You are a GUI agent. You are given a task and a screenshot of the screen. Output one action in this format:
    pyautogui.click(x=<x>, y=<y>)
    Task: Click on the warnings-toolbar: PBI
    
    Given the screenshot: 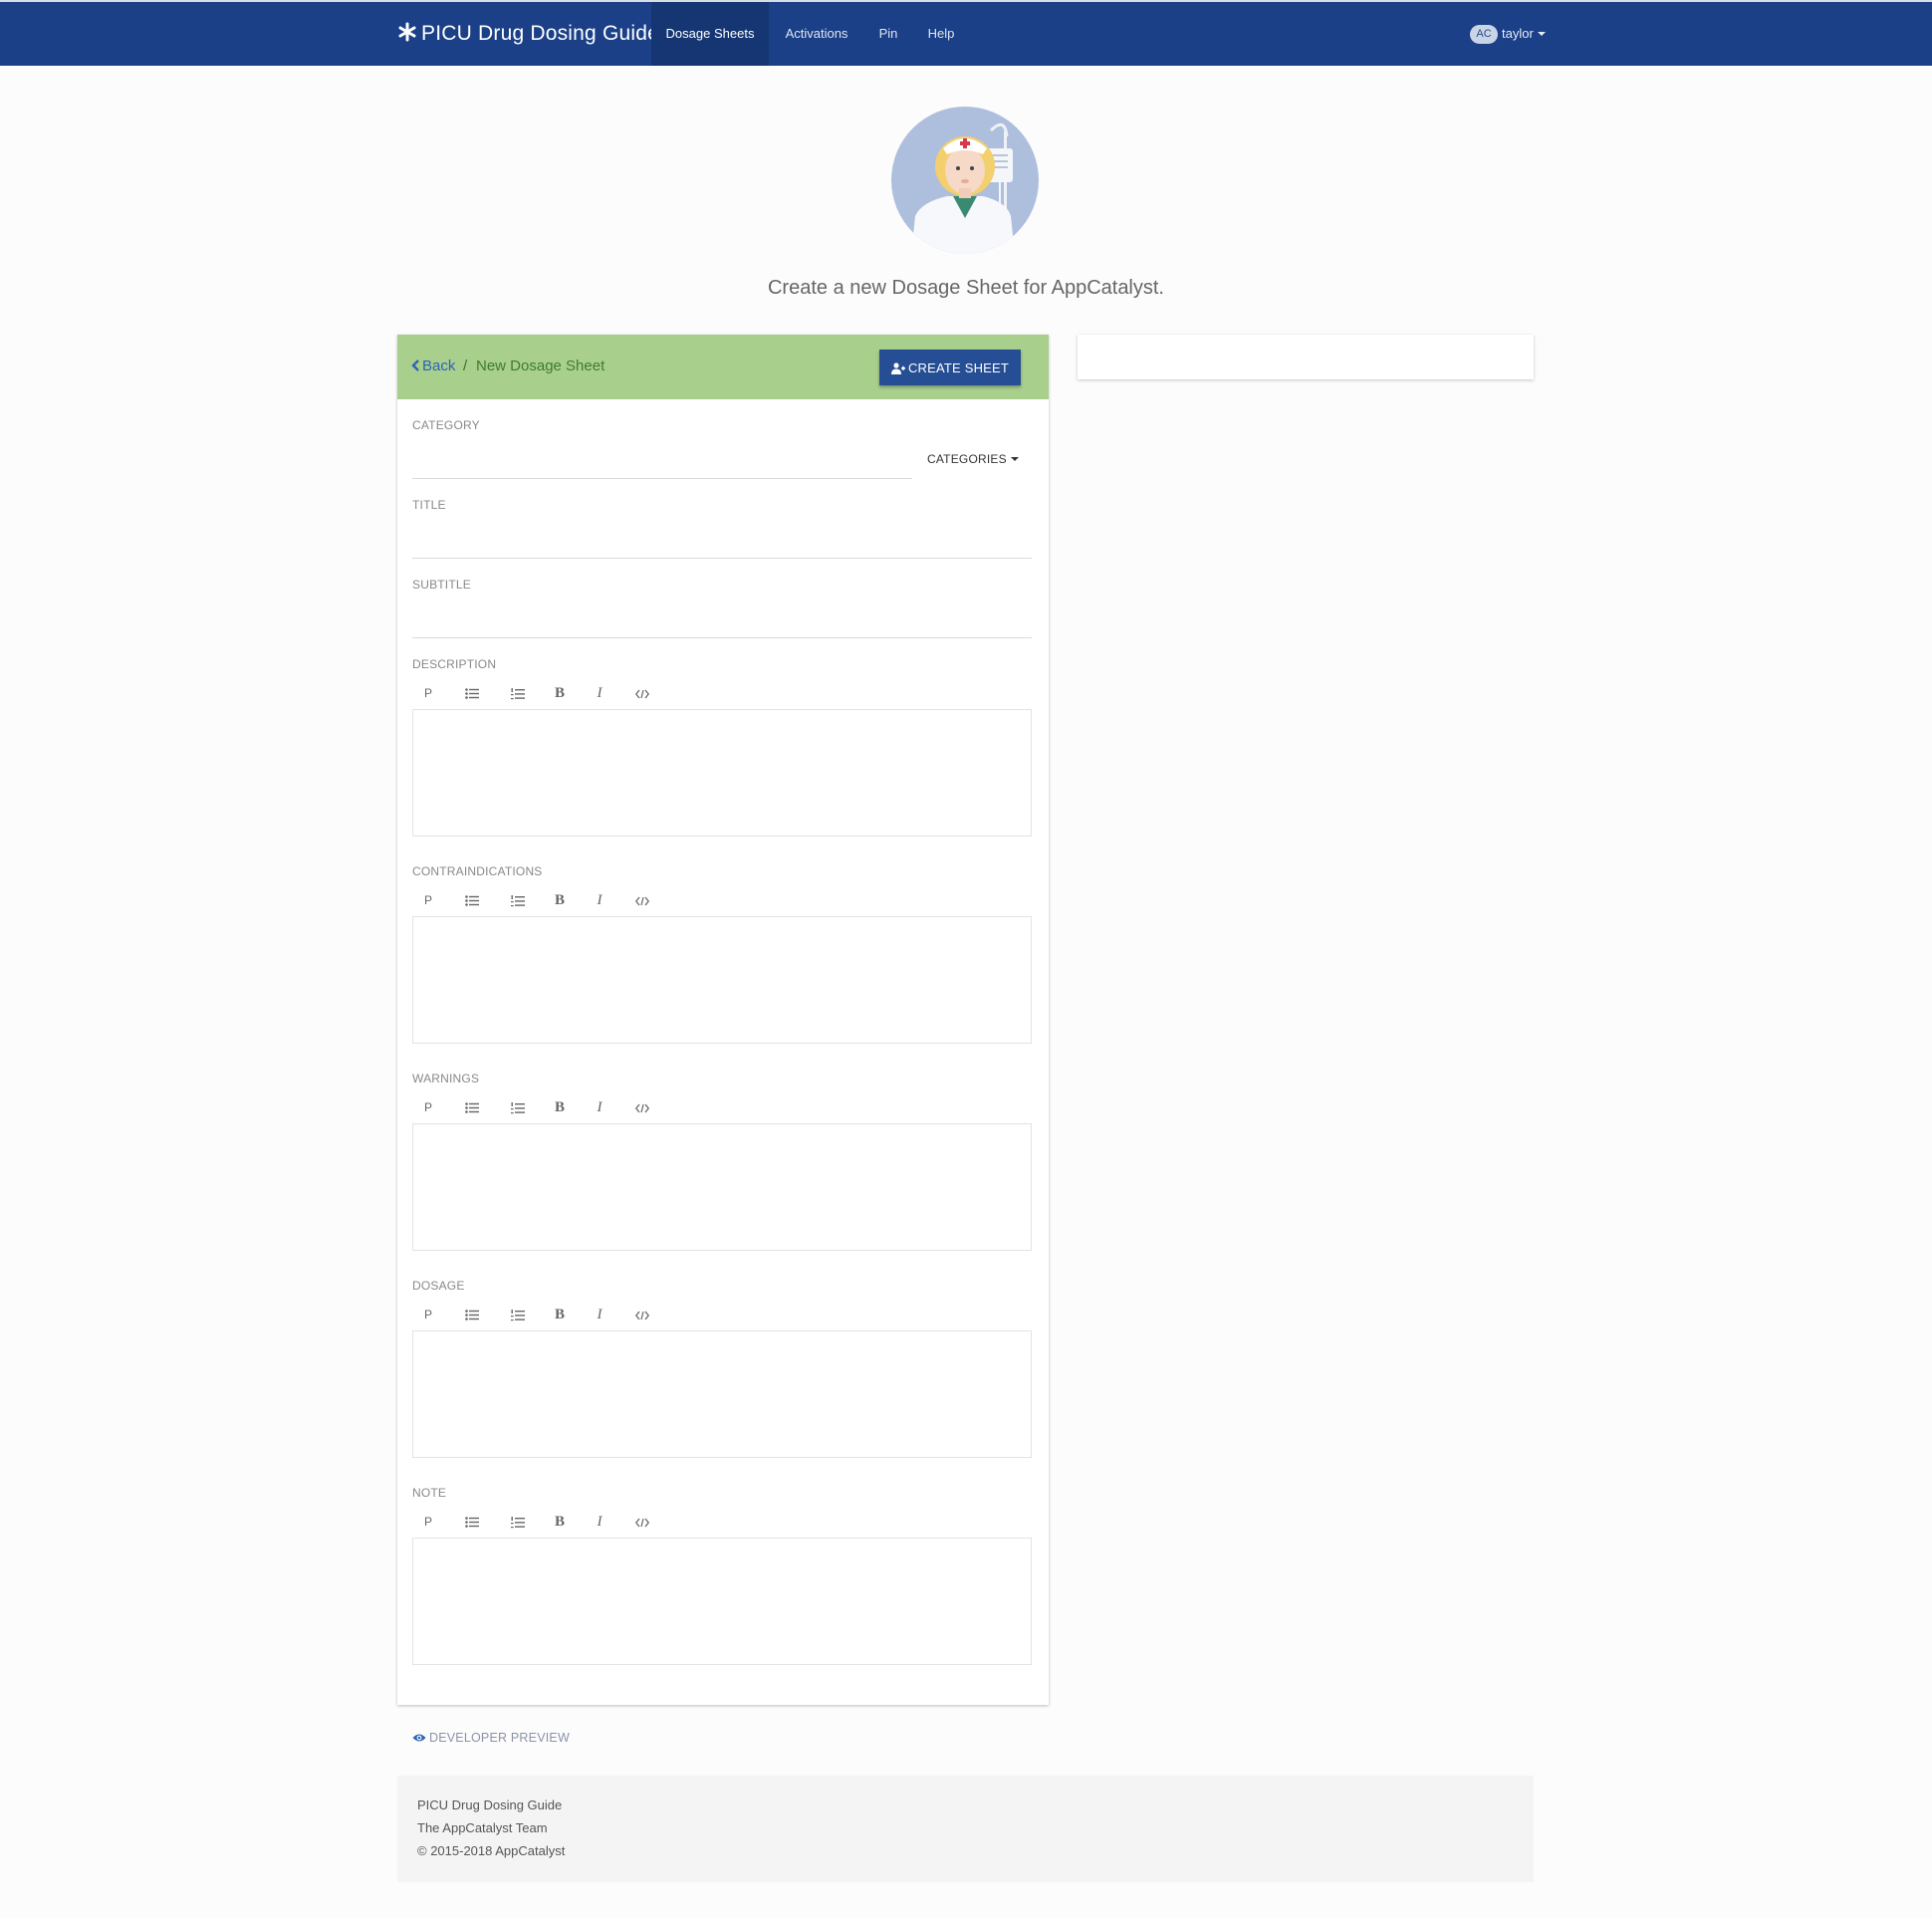 What is the action you would take?
    pyautogui.click(x=532, y=1107)
    